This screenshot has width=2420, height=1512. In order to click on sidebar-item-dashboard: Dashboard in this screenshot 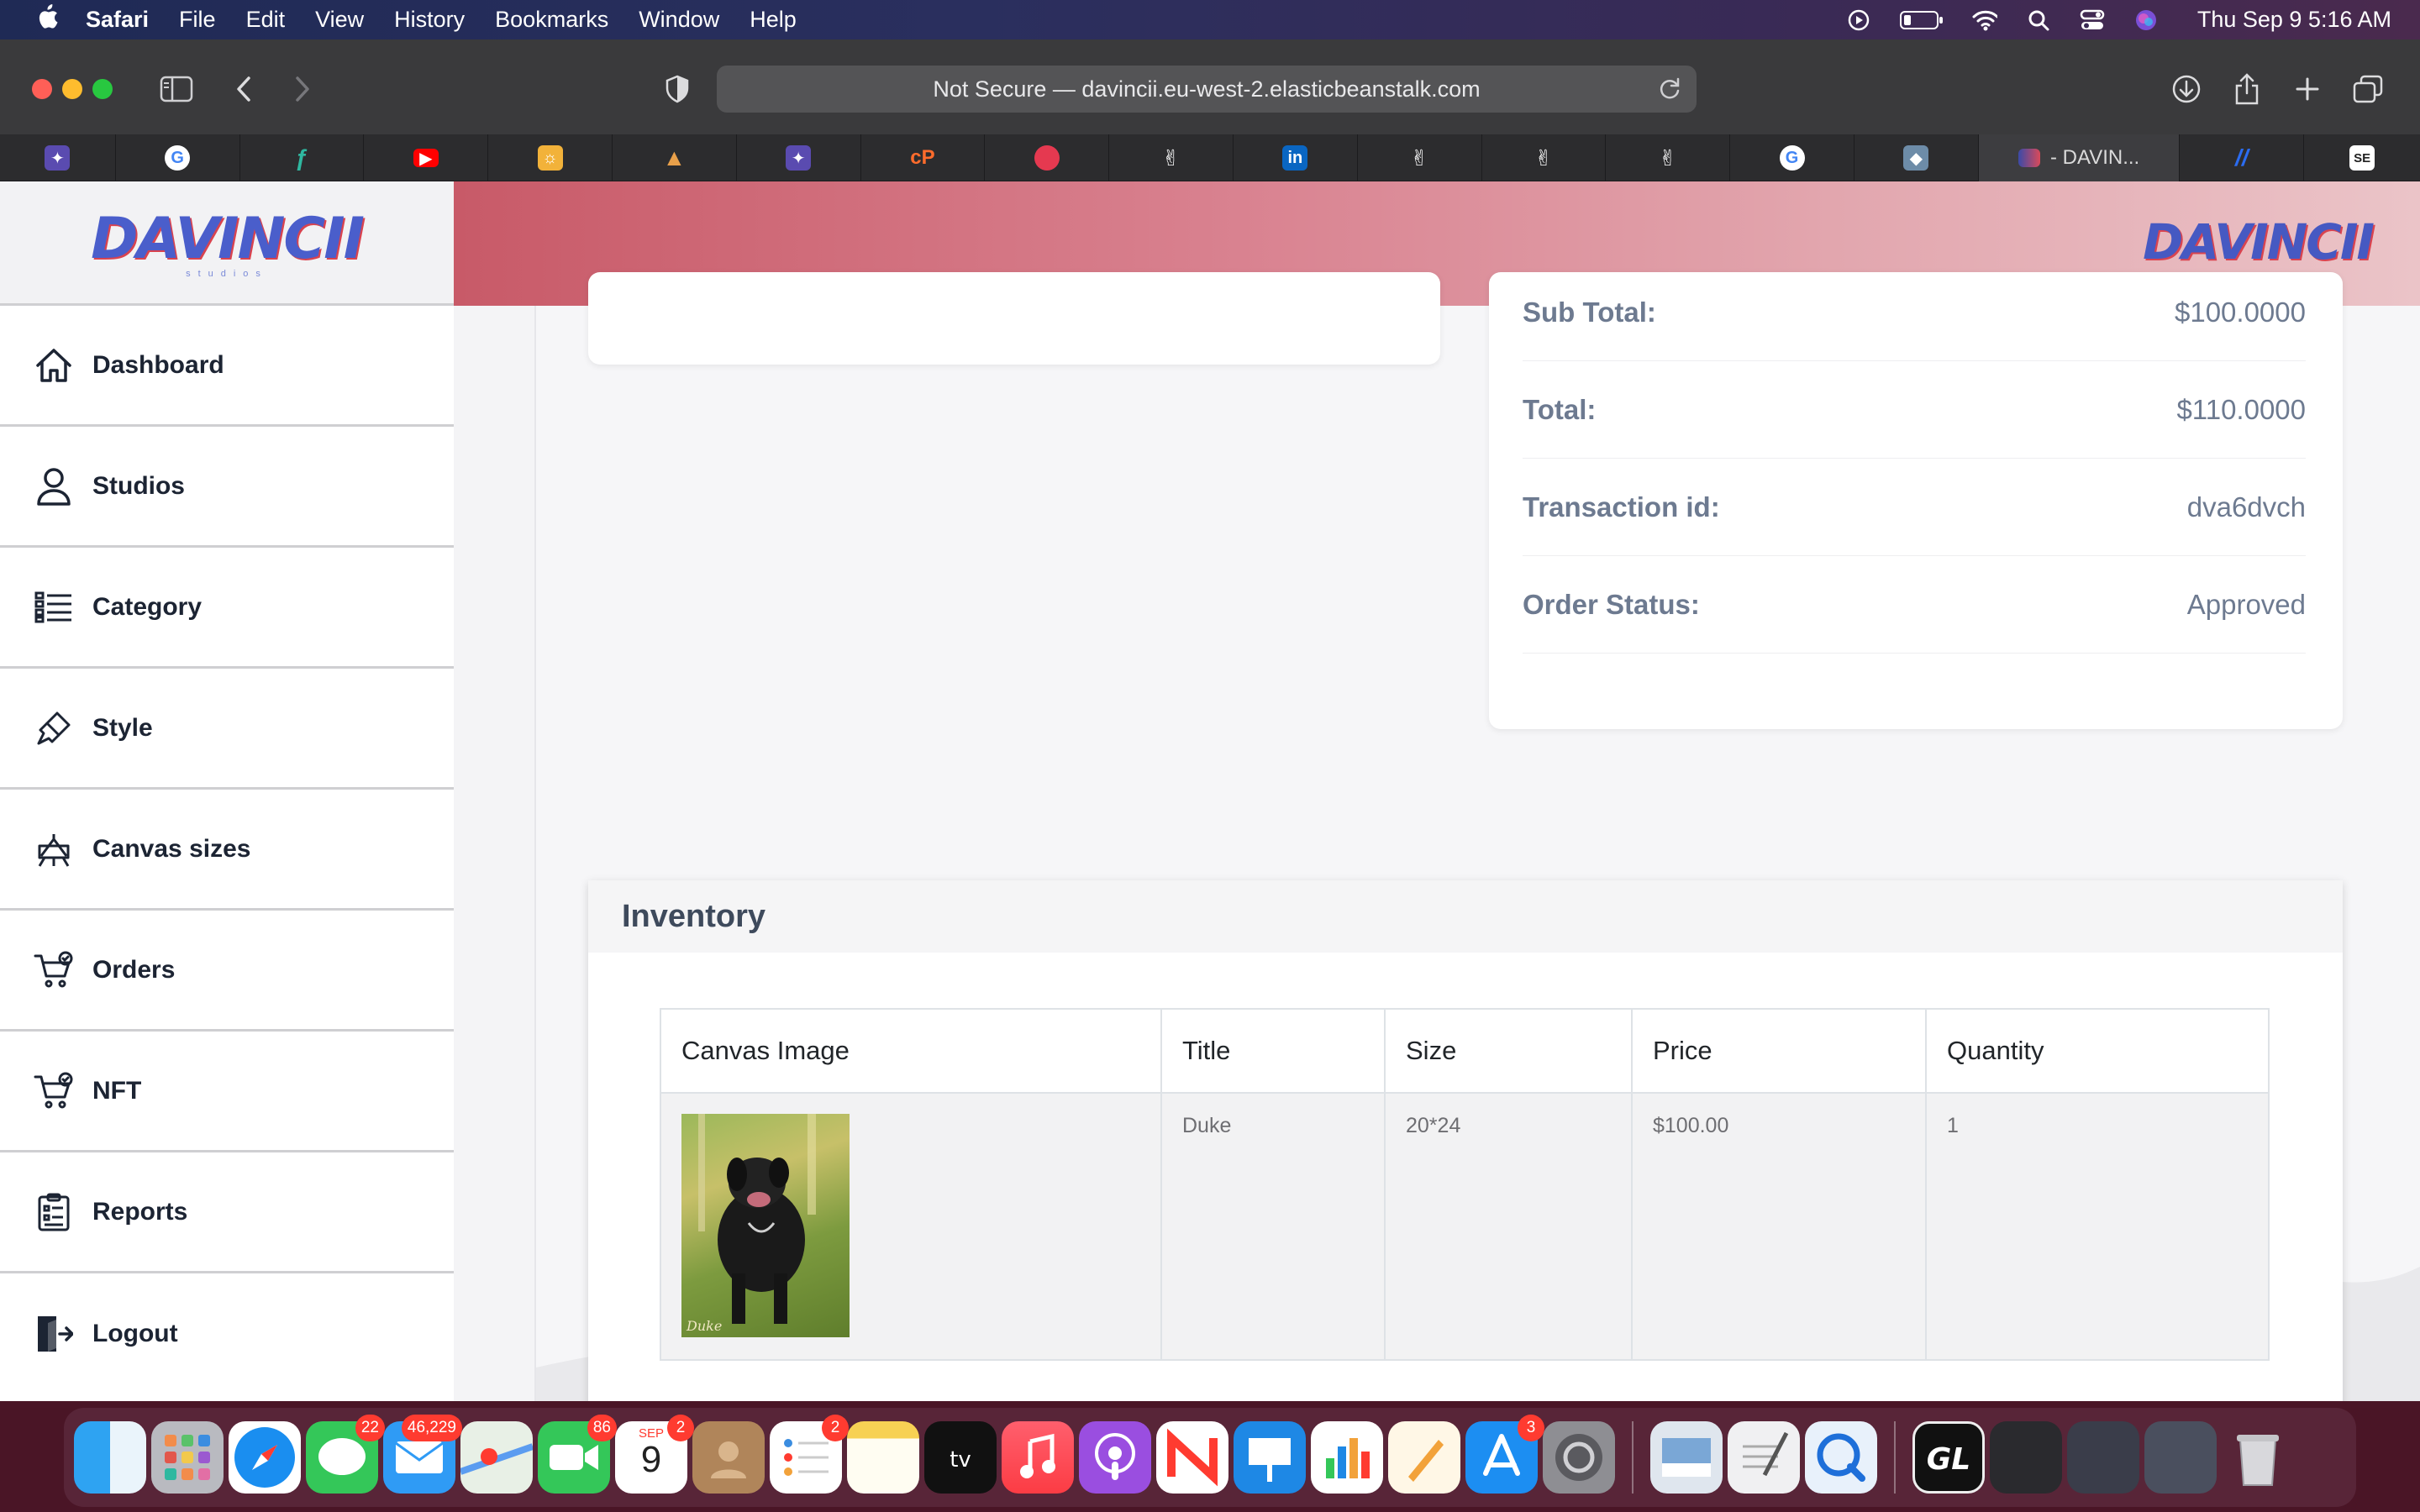, I will do `click(227, 366)`.